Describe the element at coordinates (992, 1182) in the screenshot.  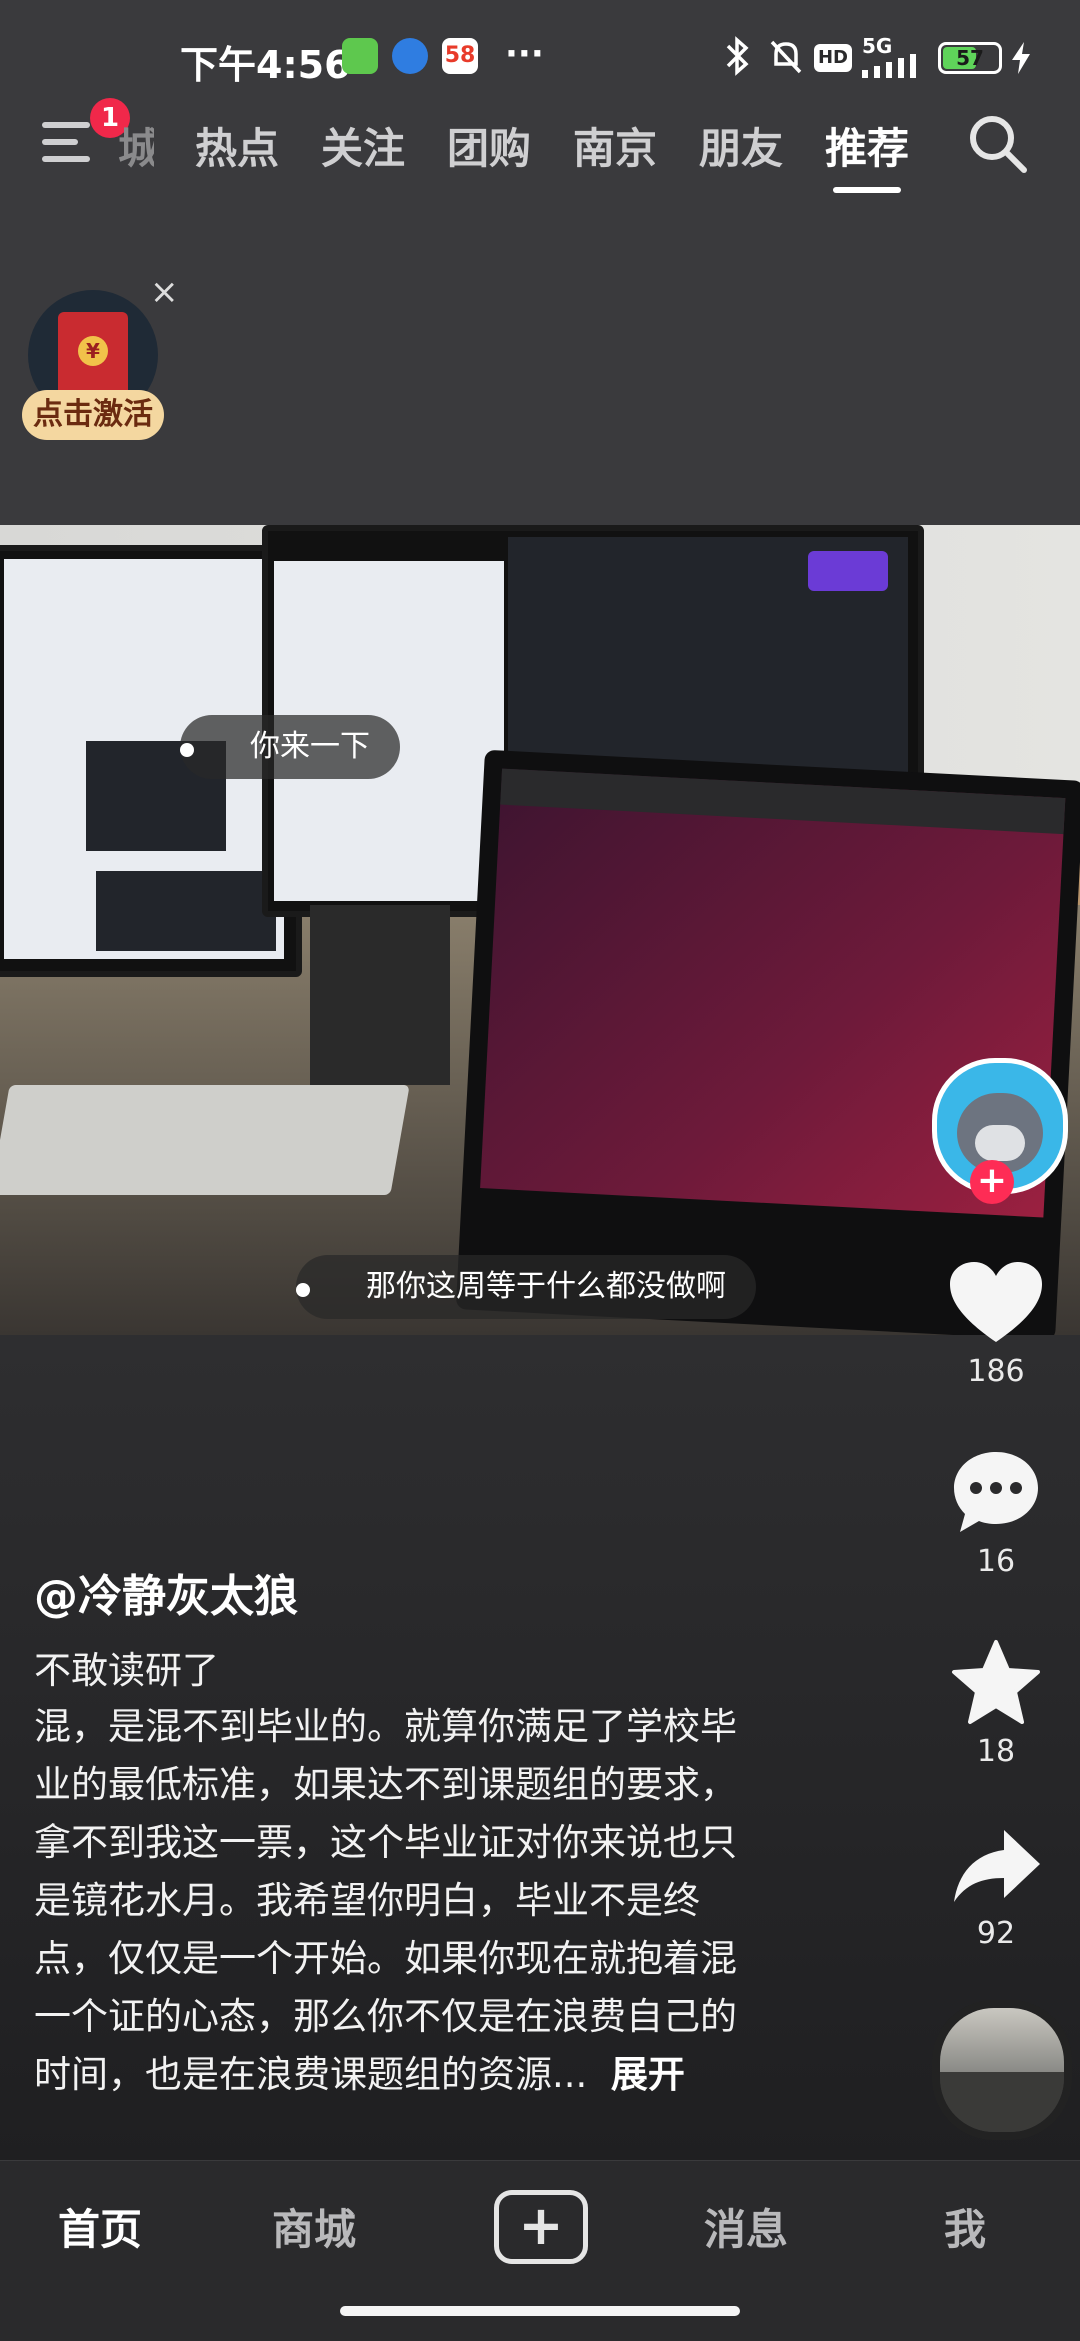
I see `follow-button: +` at that location.